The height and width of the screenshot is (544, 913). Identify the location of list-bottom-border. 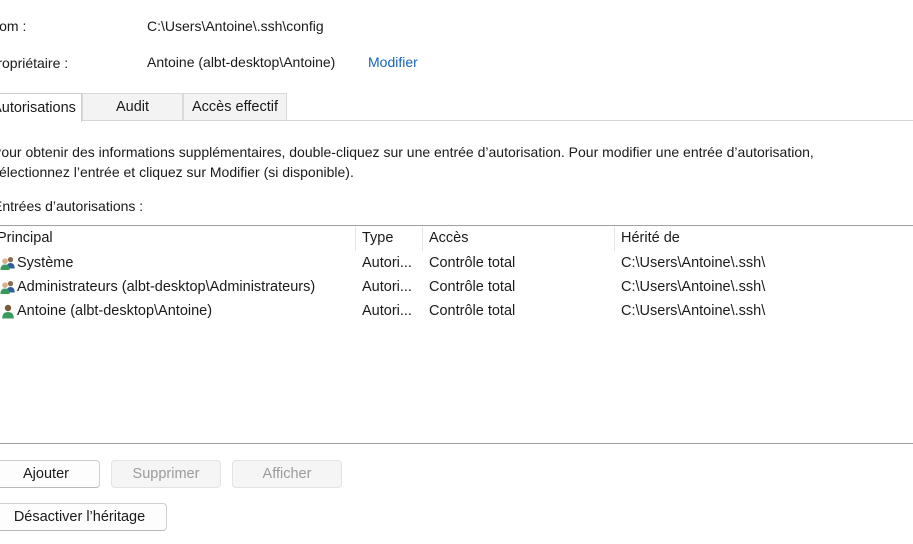
(456, 443).